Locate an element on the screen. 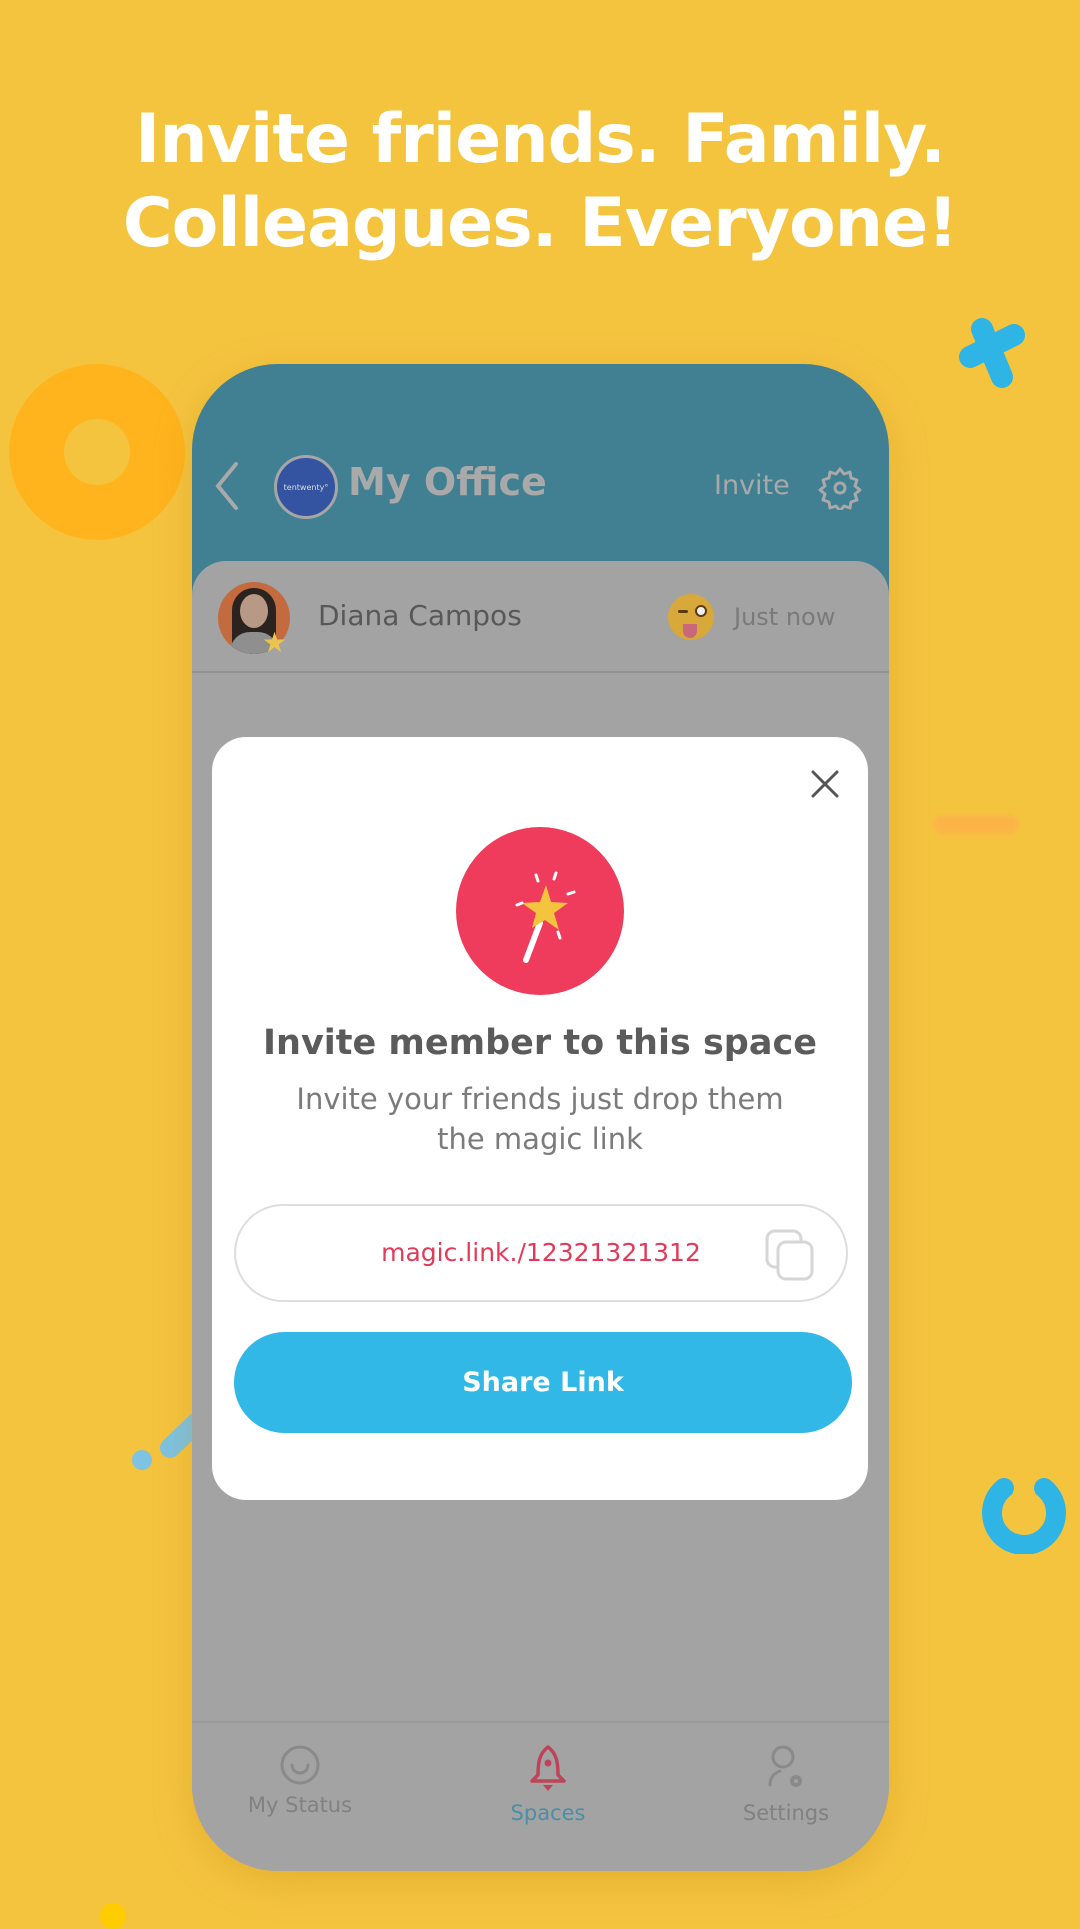 The image size is (1080, 1929). decorative-donut is located at coordinates (97, 452).